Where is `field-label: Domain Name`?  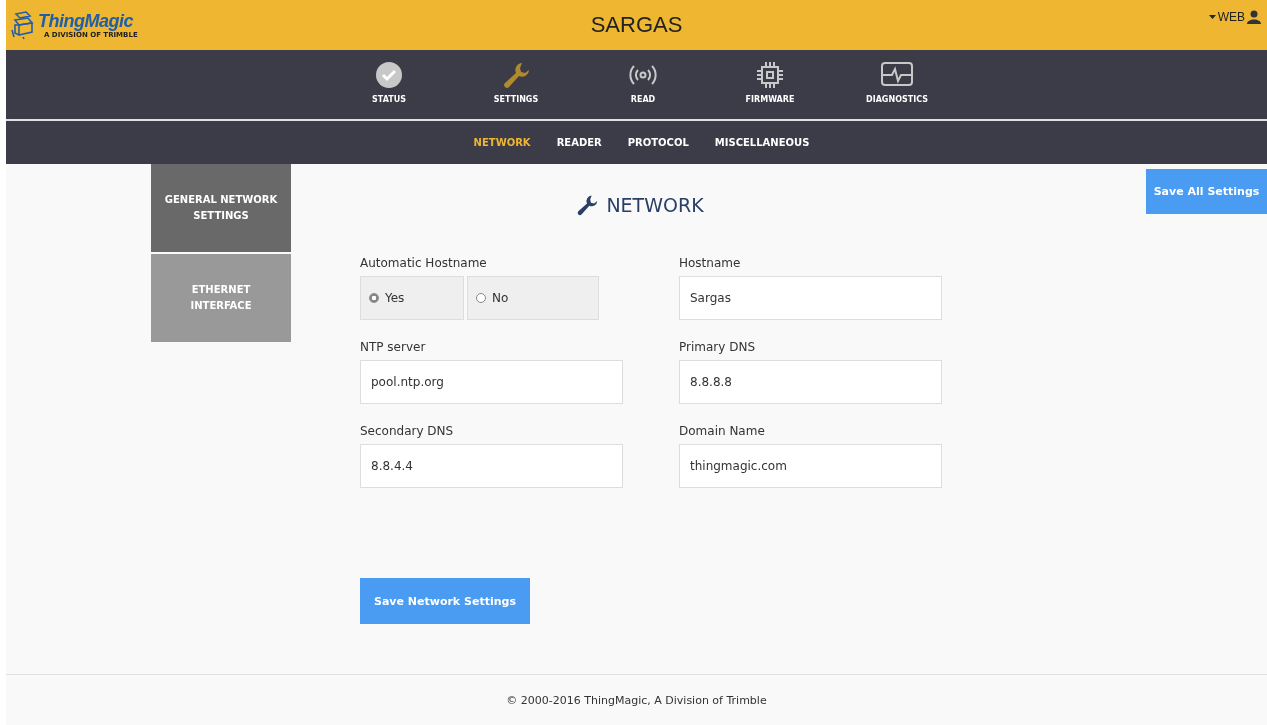
field-label: Domain Name is located at coordinates (722, 431).